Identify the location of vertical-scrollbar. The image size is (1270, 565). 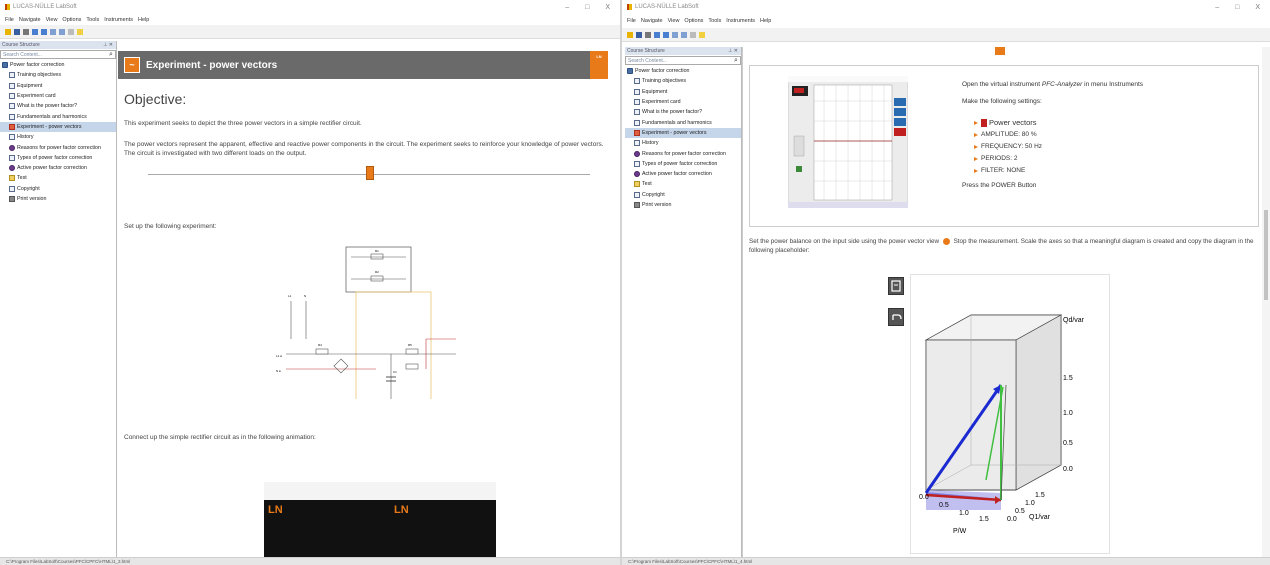
(1266, 302).